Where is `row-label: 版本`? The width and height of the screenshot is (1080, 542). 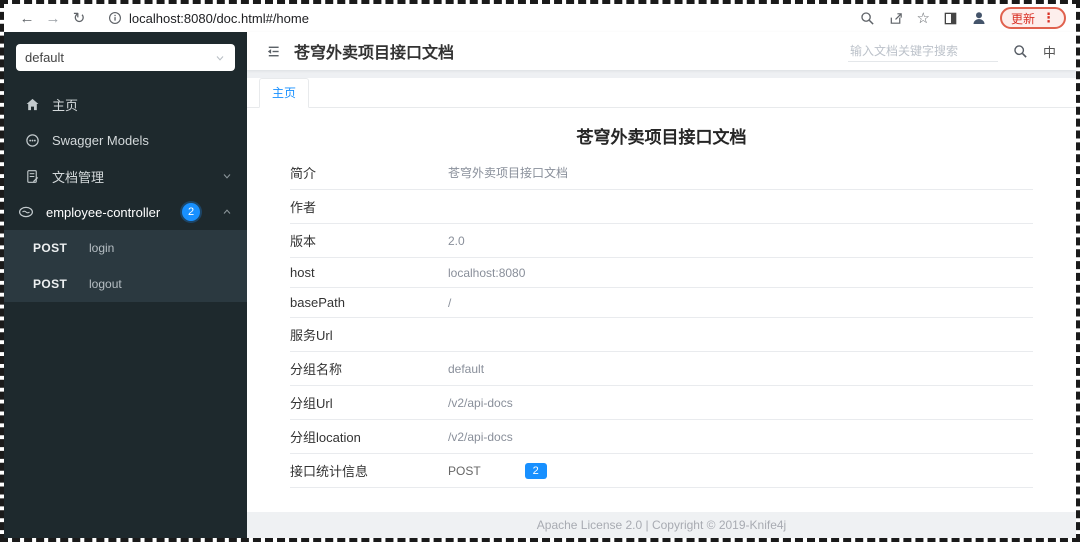
row-label: 版本 is located at coordinates (303, 241).